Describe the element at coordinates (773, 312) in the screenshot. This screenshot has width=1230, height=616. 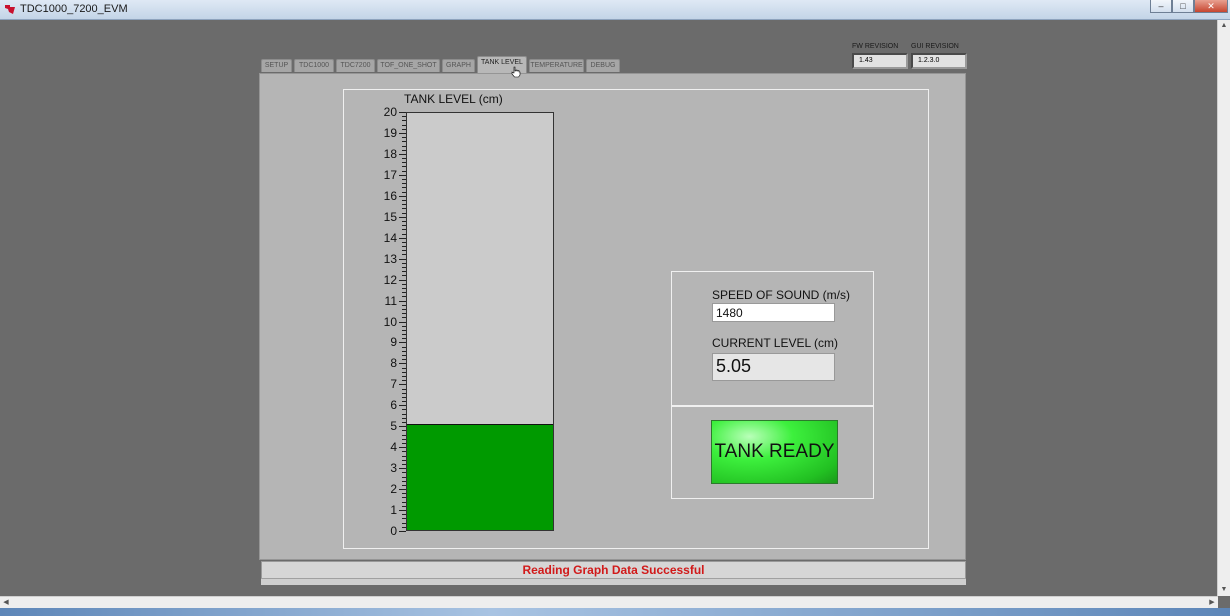
I see `speed-of-sound-input` at that location.